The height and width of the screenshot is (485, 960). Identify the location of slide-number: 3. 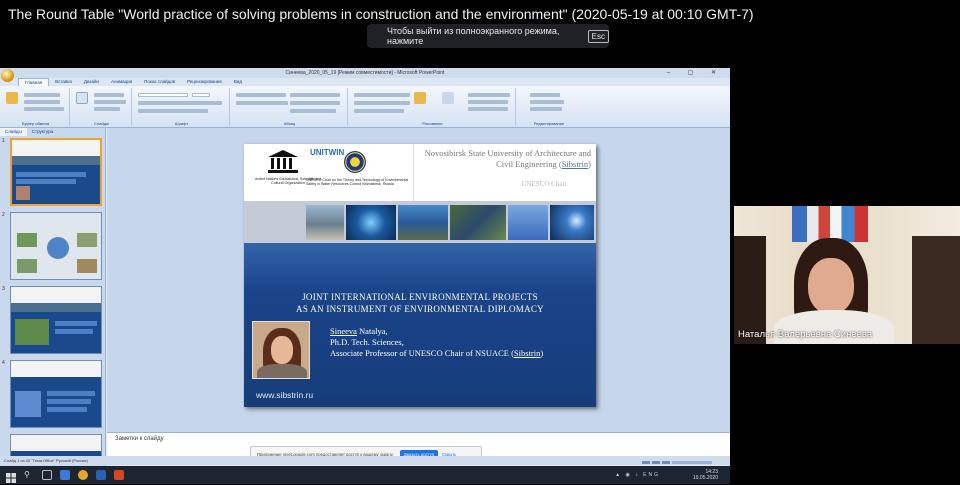
(3, 289).